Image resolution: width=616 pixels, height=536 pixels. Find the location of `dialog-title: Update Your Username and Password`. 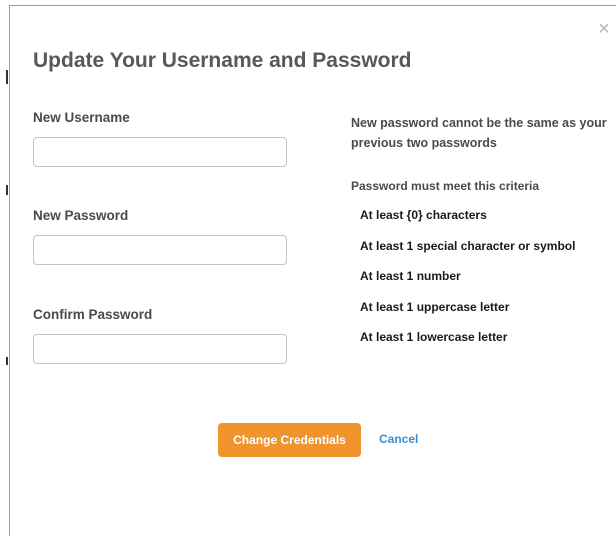

dialog-title: Update Your Username and Password is located at coordinates (222, 60).